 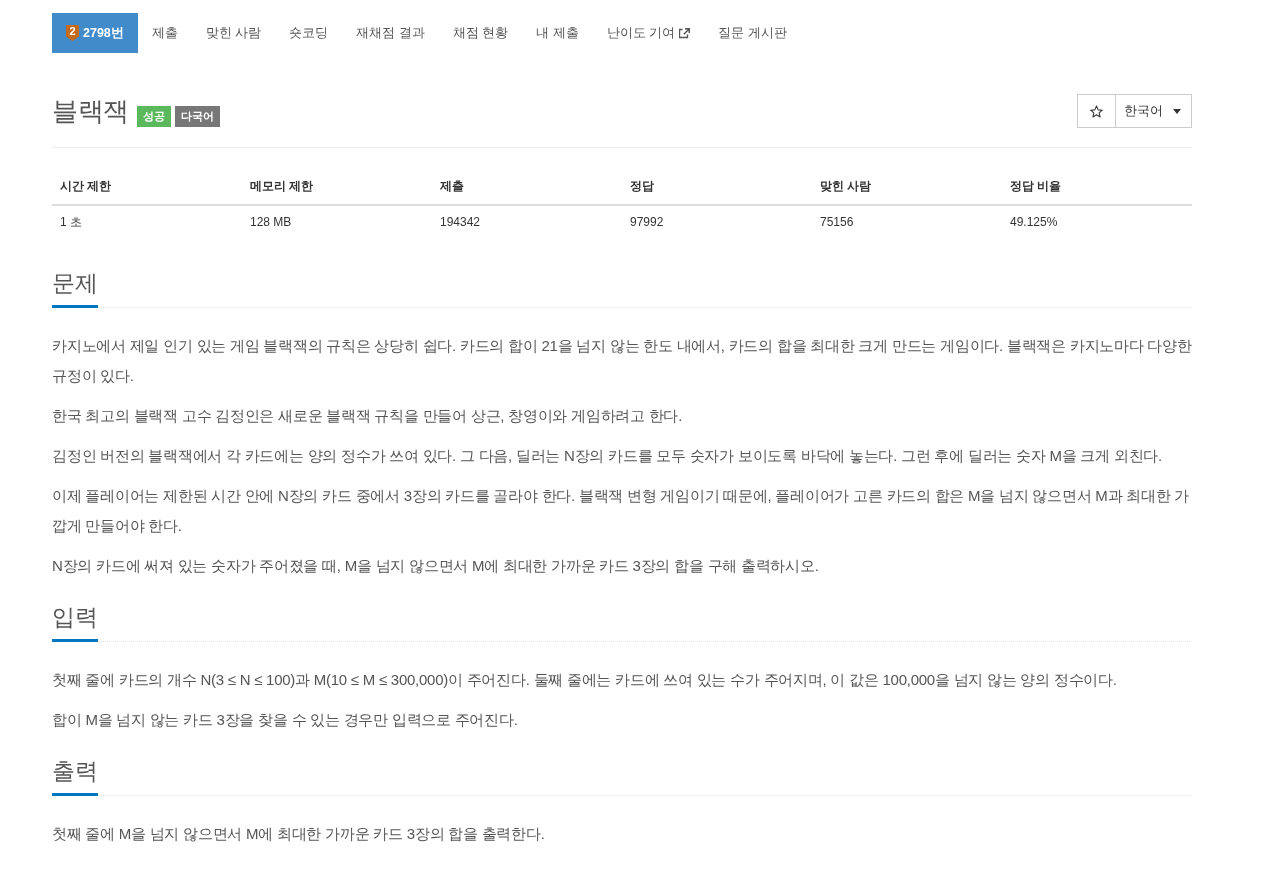 I want to click on nav-tab: 숏코딩, so click(x=309, y=33).